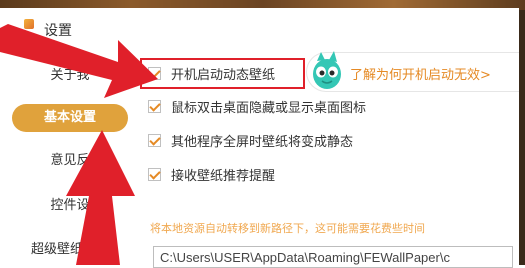 The width and height of the screenshot is (525, 268). I want to click on setting-label: 其他程序全屏时壁纸将变成静态, so click(262, 142).